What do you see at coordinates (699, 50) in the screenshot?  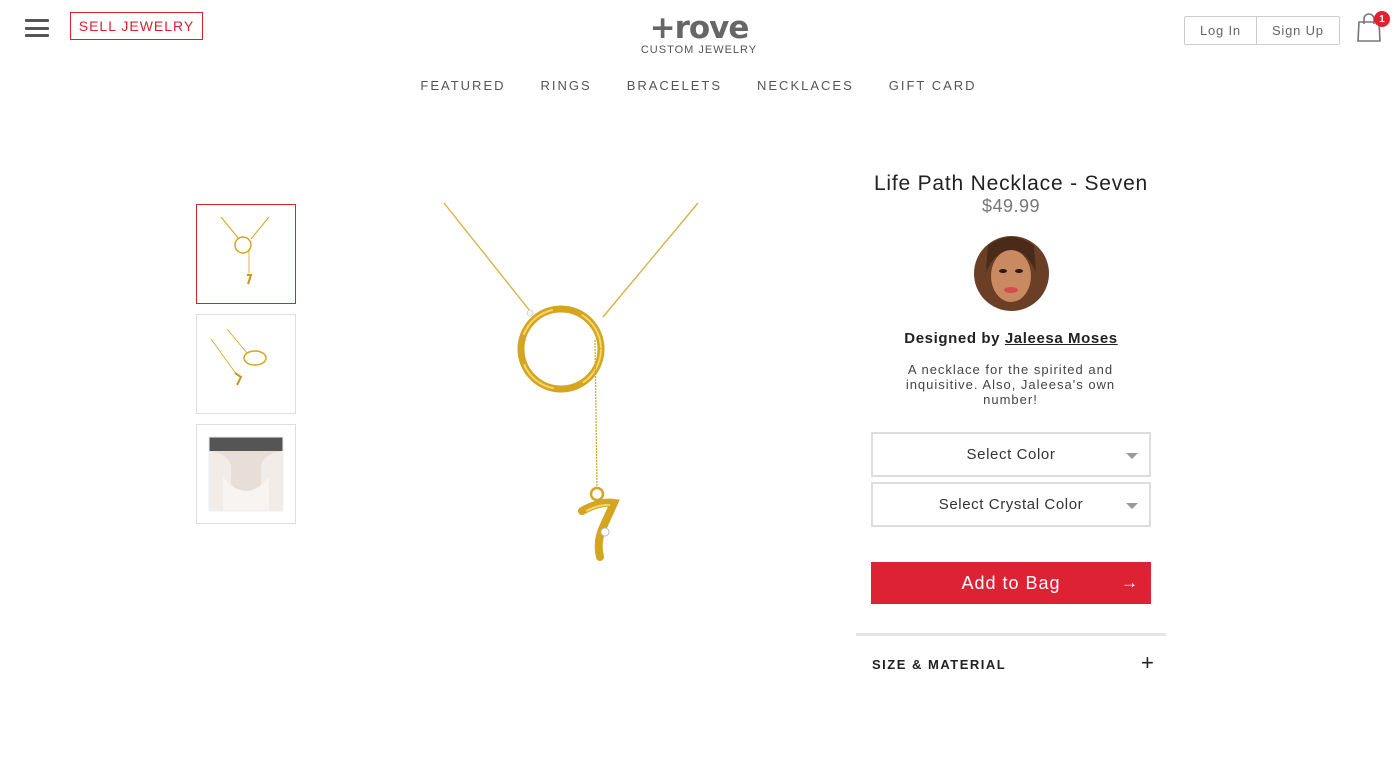 I see `logo-tagline: CUSTOM JEWELRY` at bounding box center [699, 50].